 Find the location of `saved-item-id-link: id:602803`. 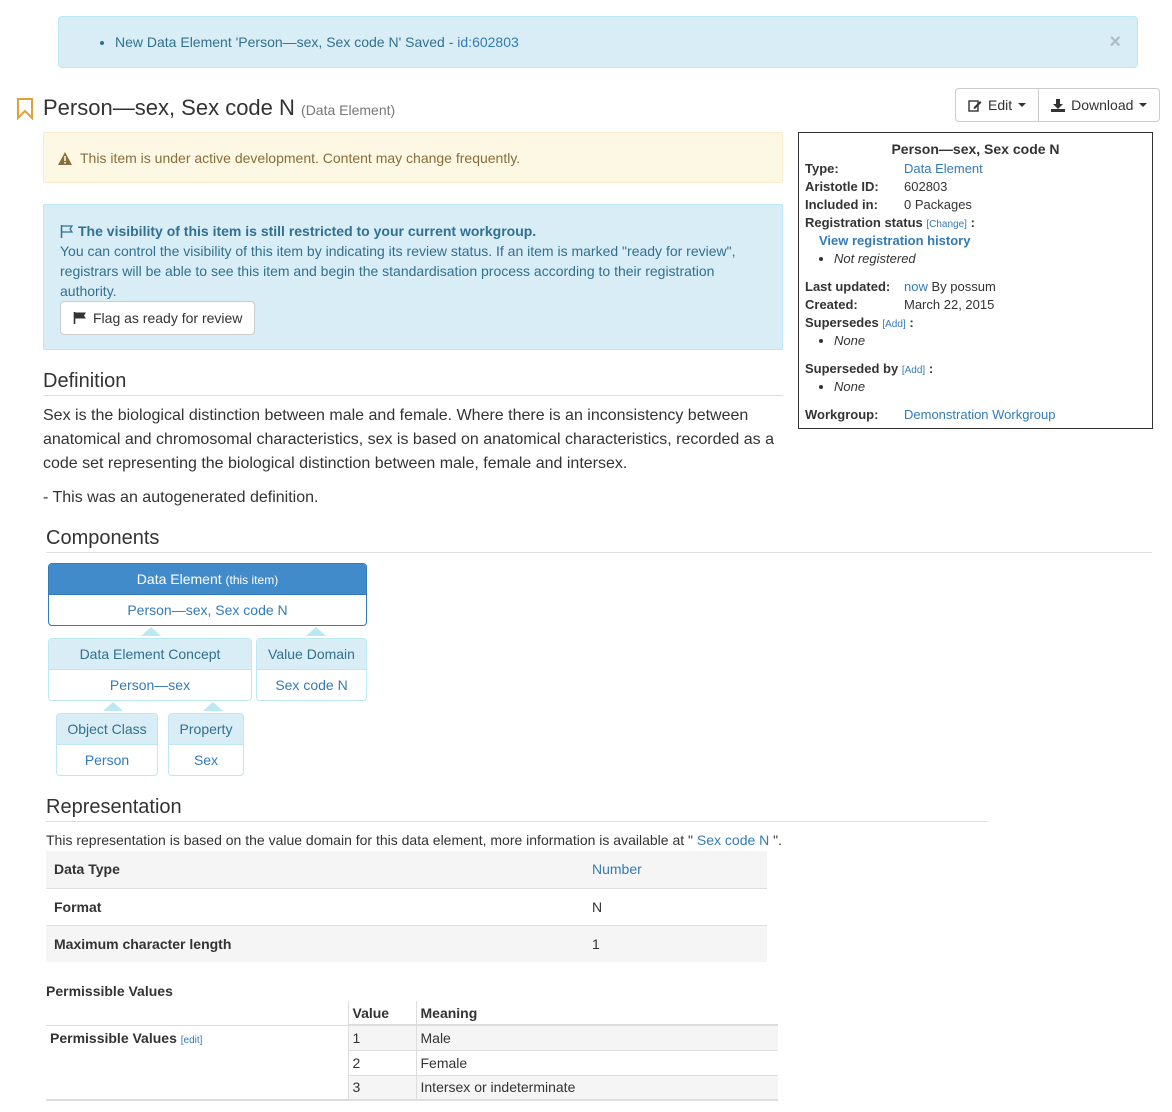

saved-item-id-link: id:602803 is located at coordinates (488, 42).